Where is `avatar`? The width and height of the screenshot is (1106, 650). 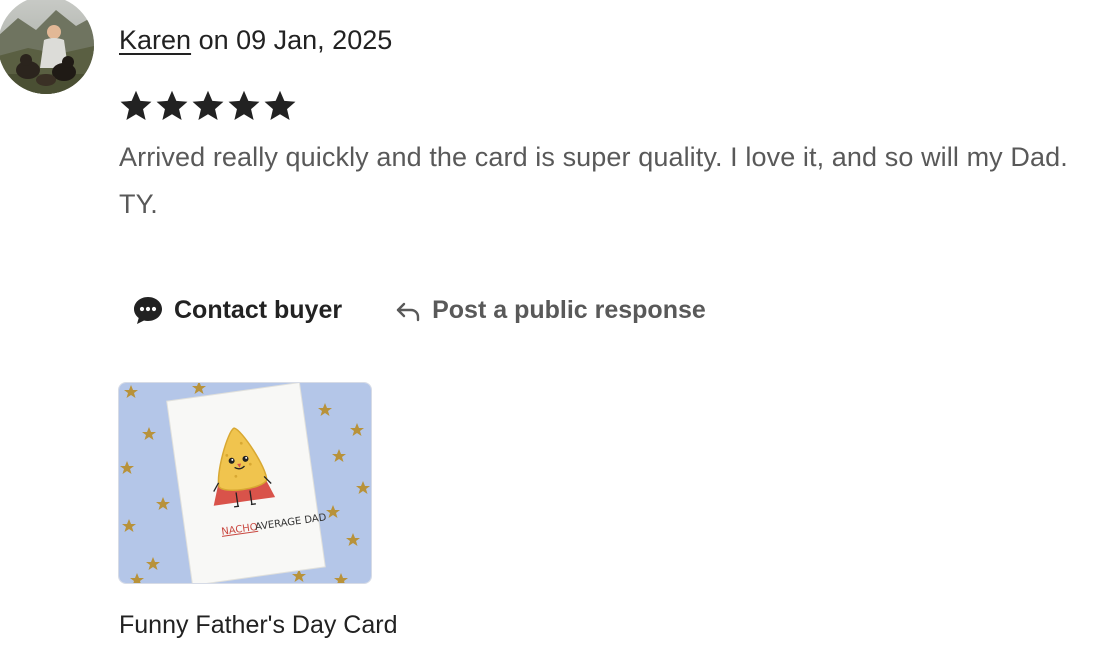 avatar is located at coordinates (47, 47).